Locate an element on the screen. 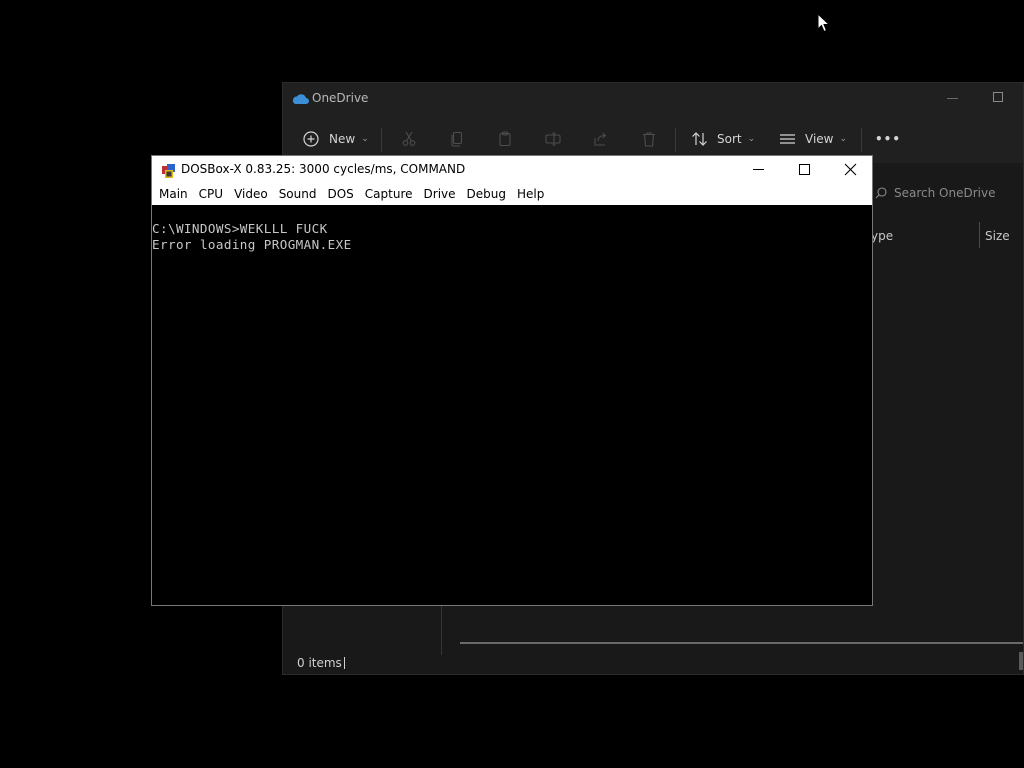 This screenshot has height=768, width=1024. minimize-icon is located at coordinates (758, 169).